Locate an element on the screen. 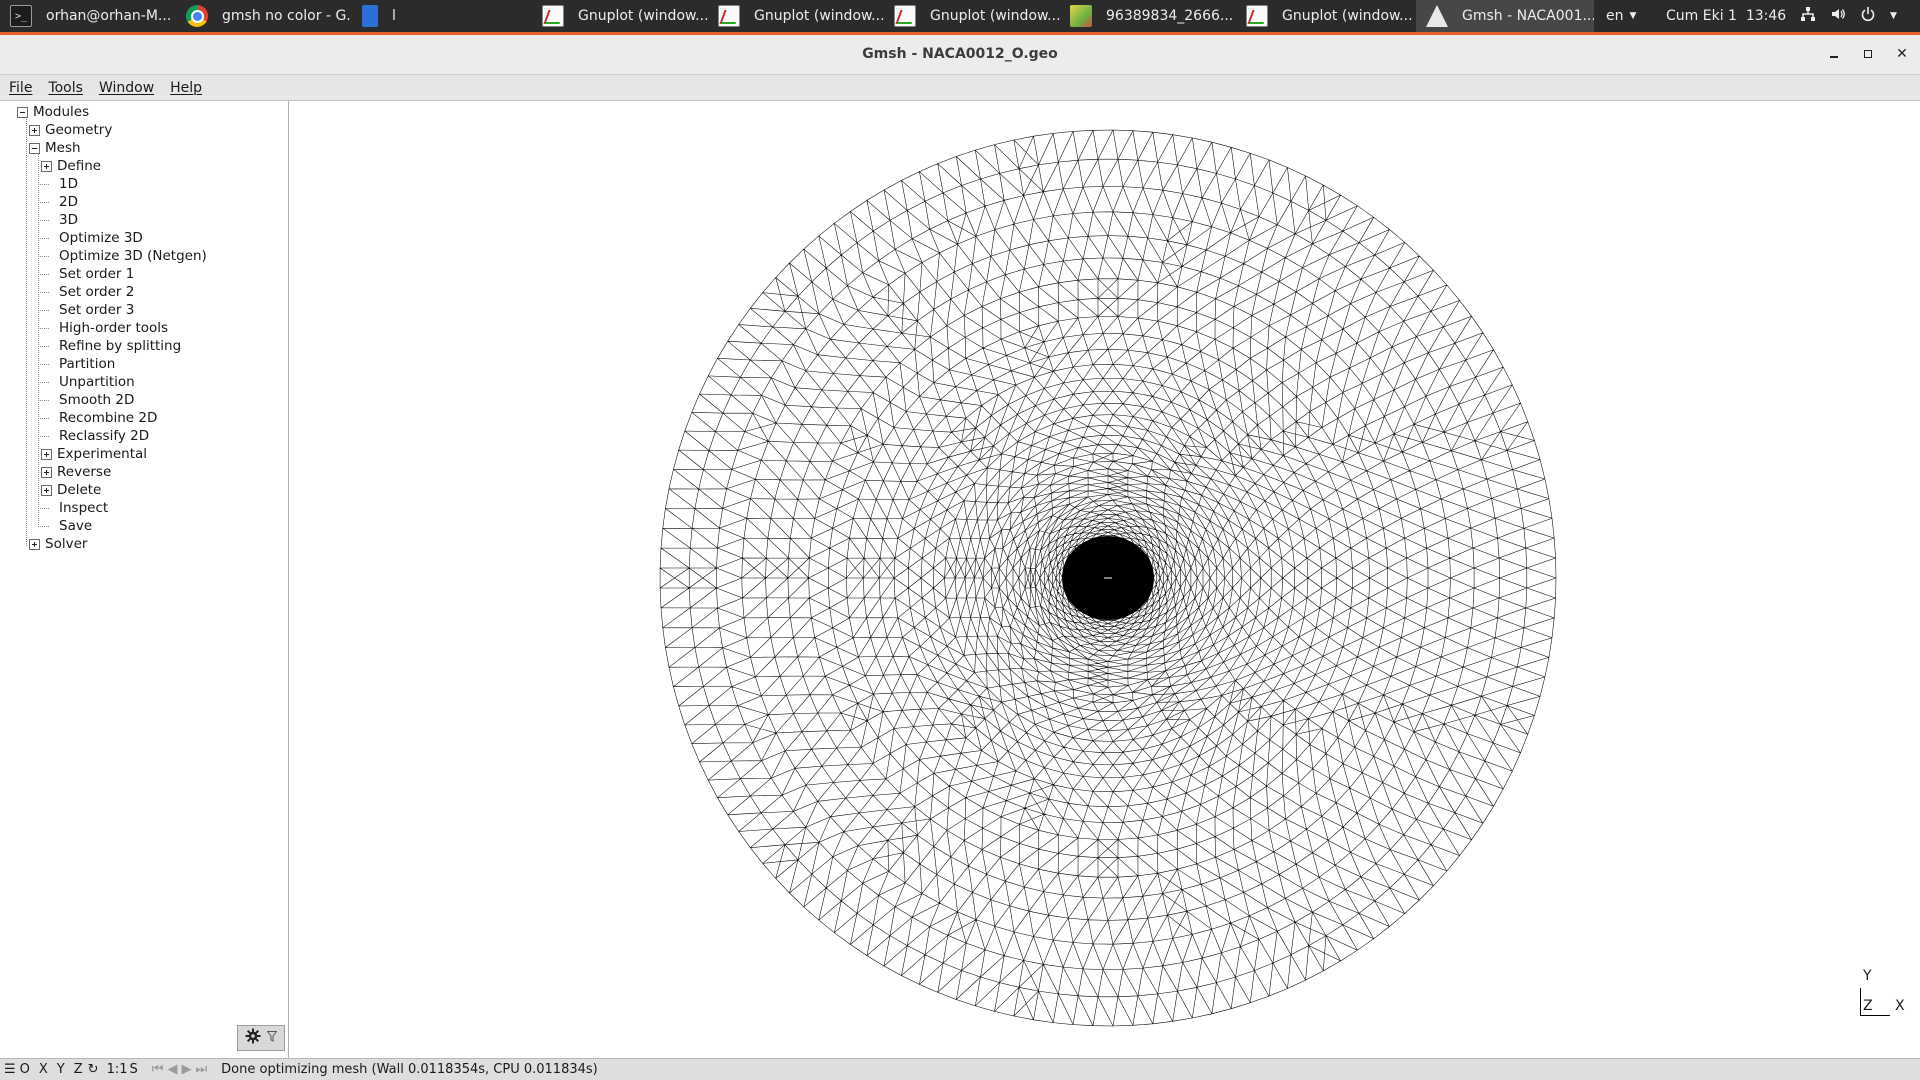 The image size is (1920, 1080). view-origin-button: O is located at coordinates (25, 1069).